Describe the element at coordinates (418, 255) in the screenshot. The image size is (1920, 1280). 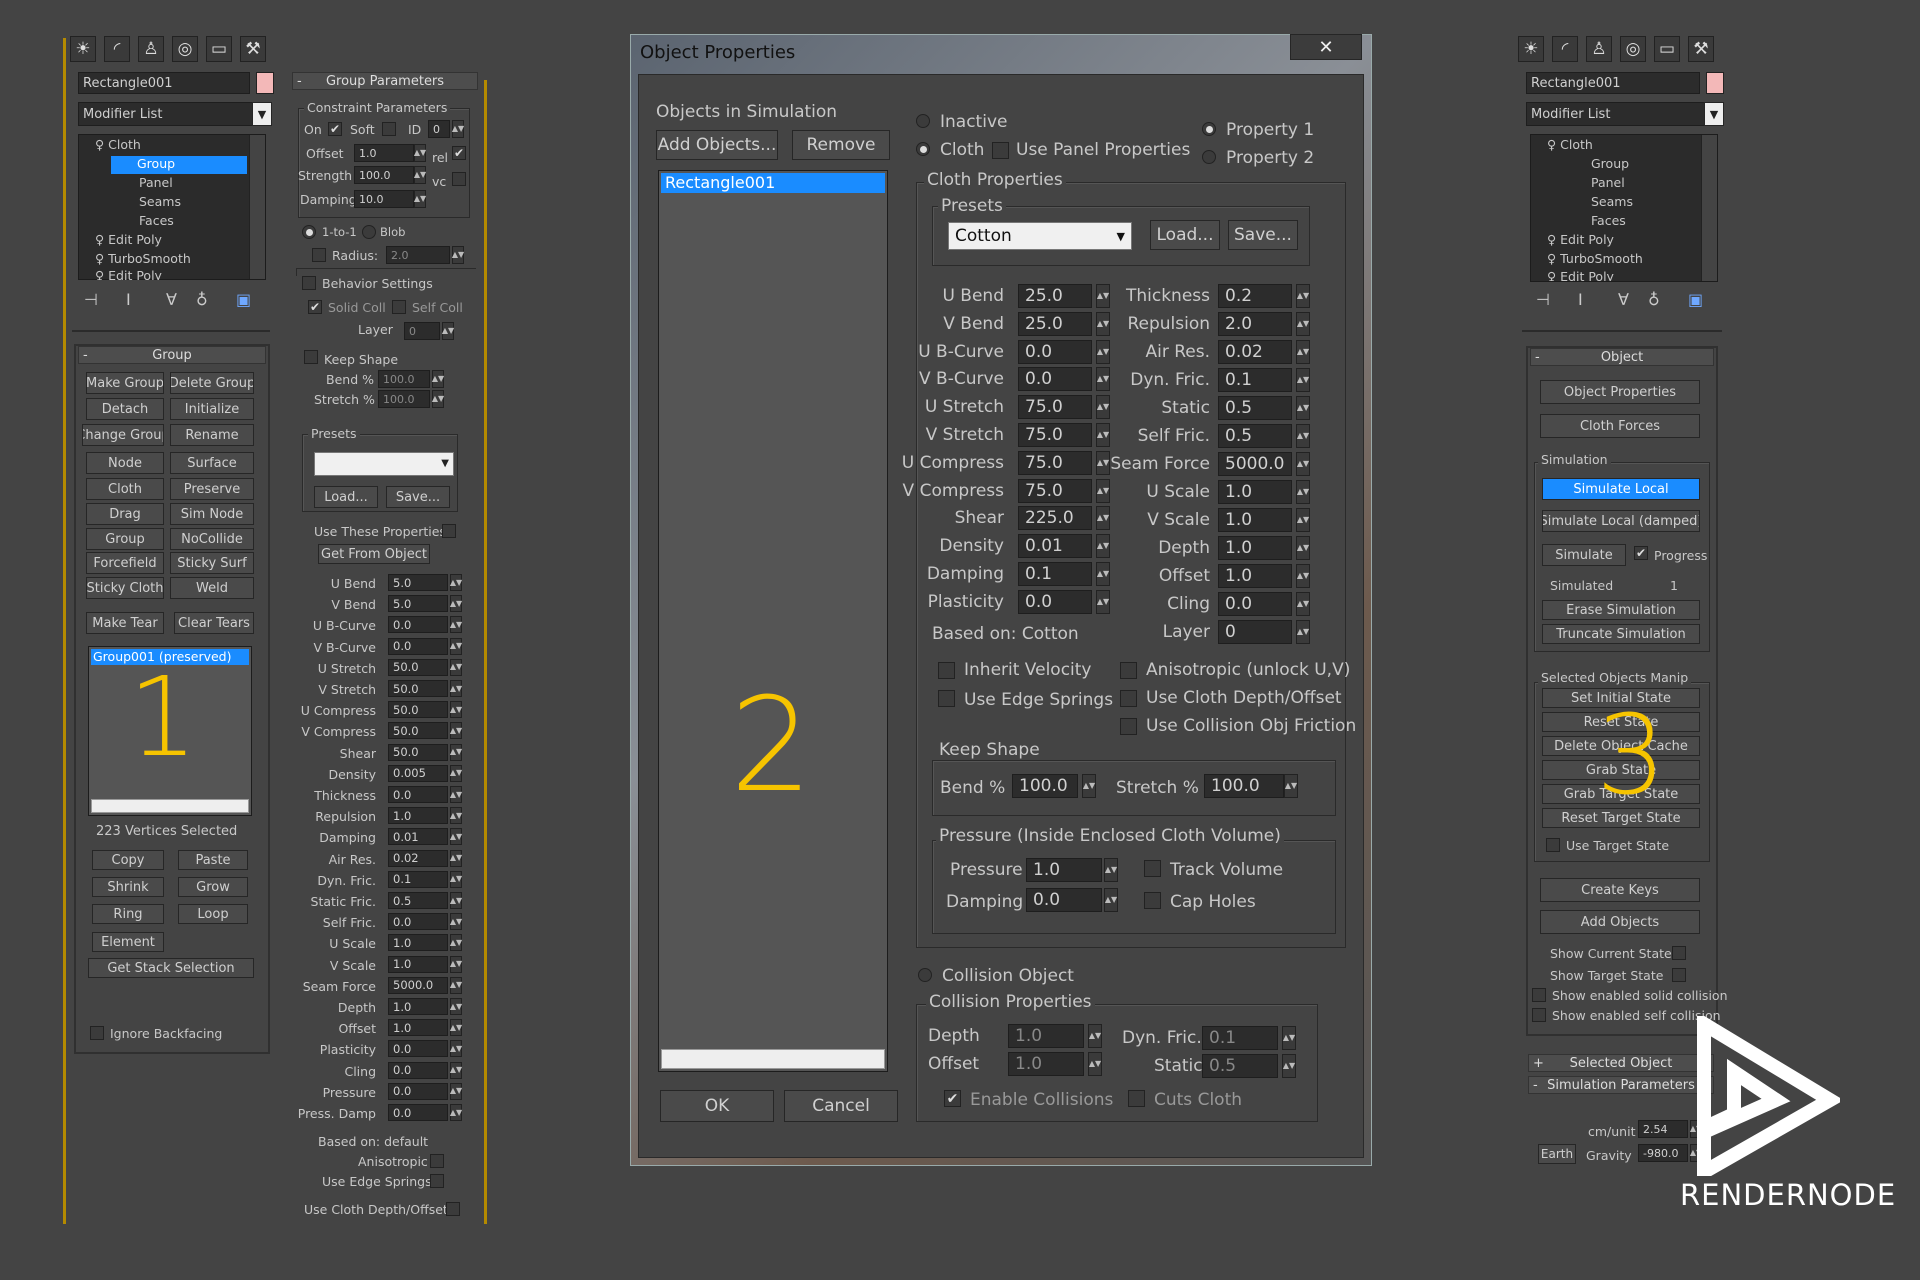
I see `radius-field: 2.0` at that location.